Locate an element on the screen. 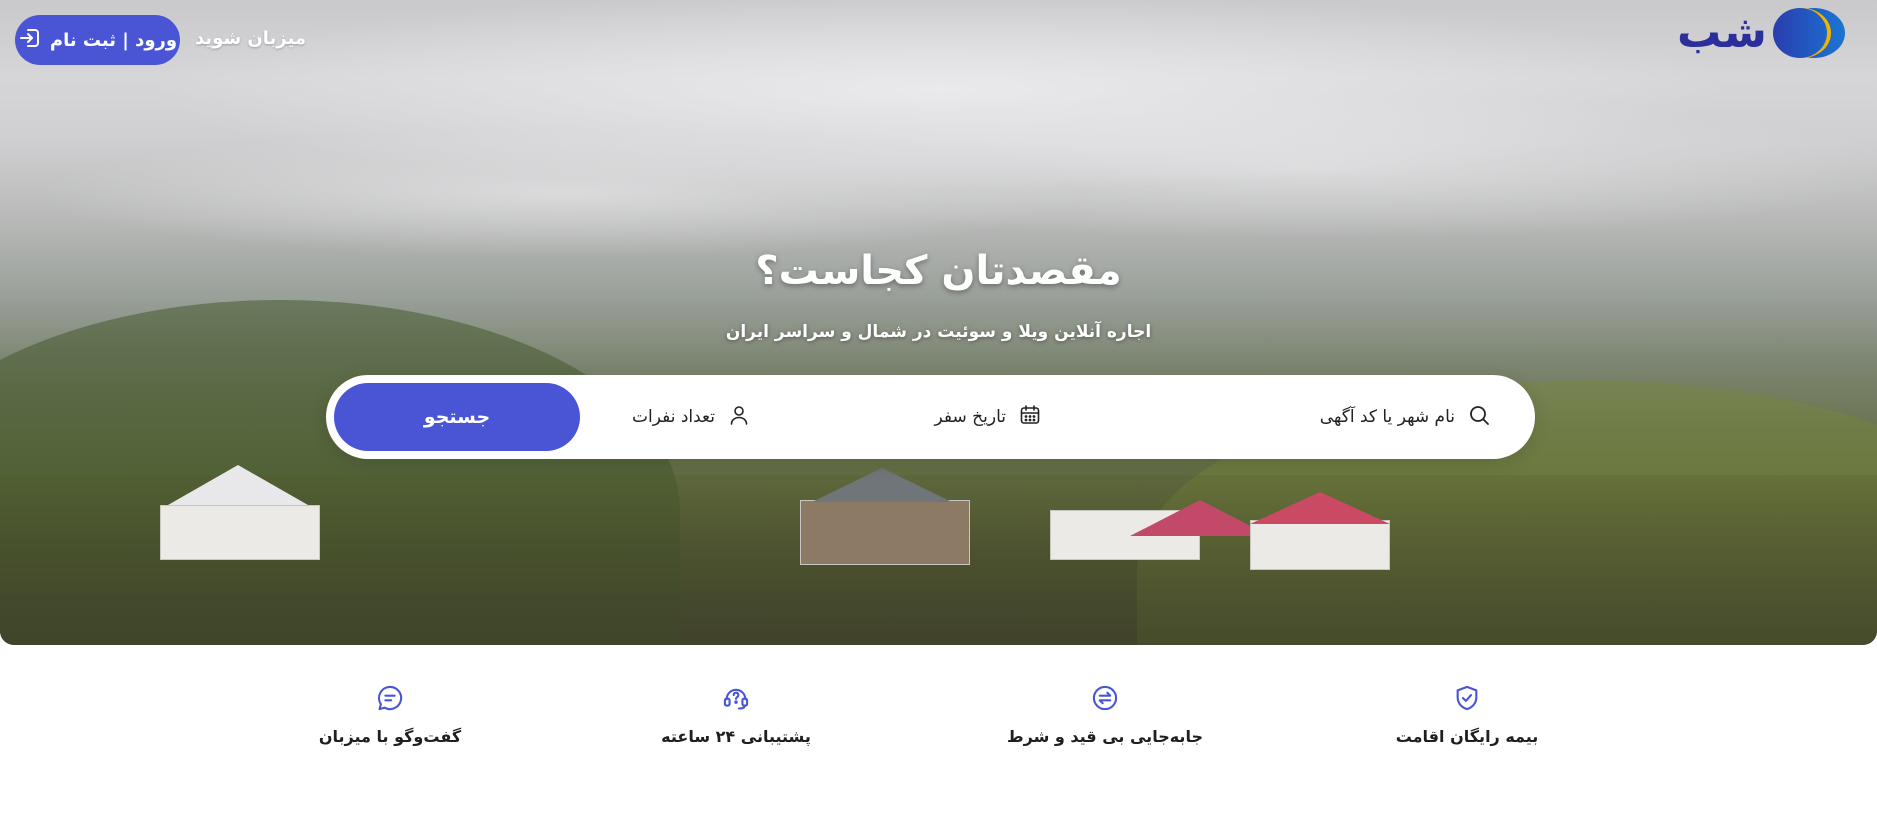  feature-free-rescheduling: جابه‌جایی بی قید و شرط is located at coordinates (1105, 723).